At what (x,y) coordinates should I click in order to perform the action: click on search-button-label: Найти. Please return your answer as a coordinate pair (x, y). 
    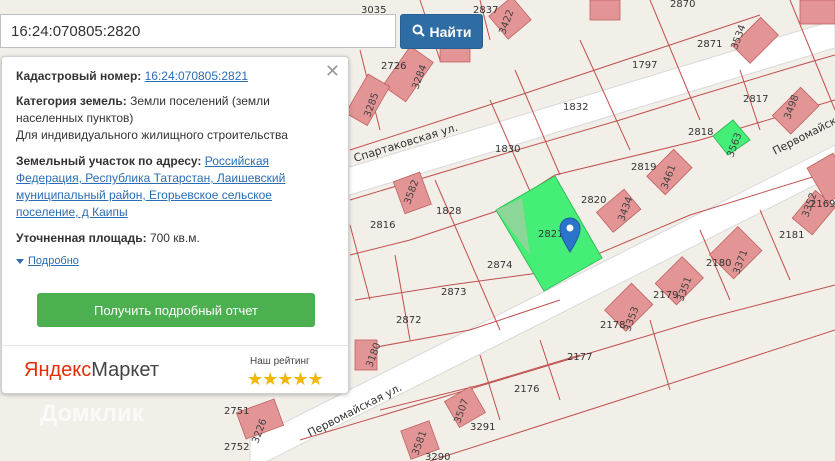
    Looking at the image, I should click on (450, 31).